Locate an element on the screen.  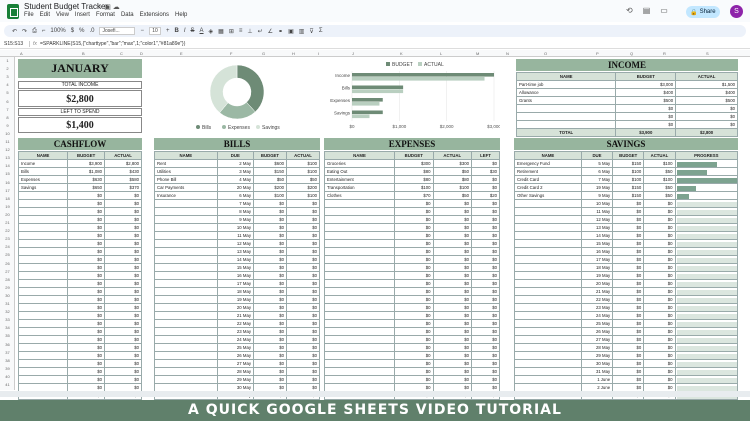
table-cell: 5 May is located at coordinates (597, 163).